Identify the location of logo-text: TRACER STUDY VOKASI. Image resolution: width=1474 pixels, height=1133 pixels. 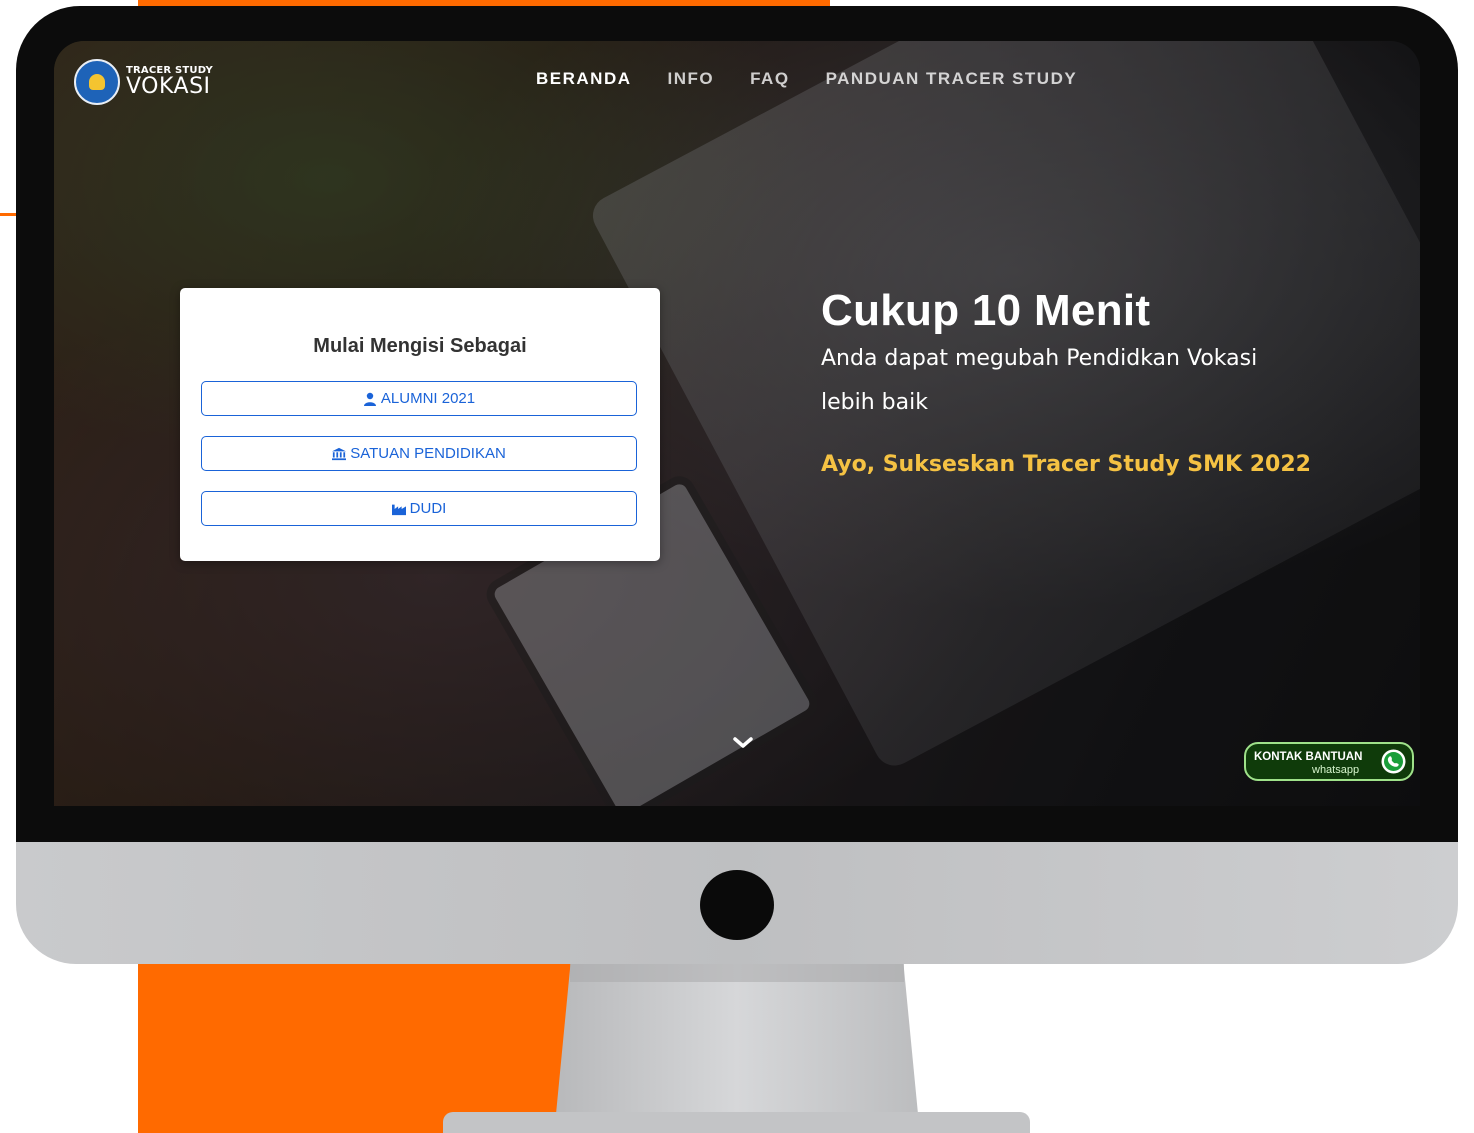
(169, 82).